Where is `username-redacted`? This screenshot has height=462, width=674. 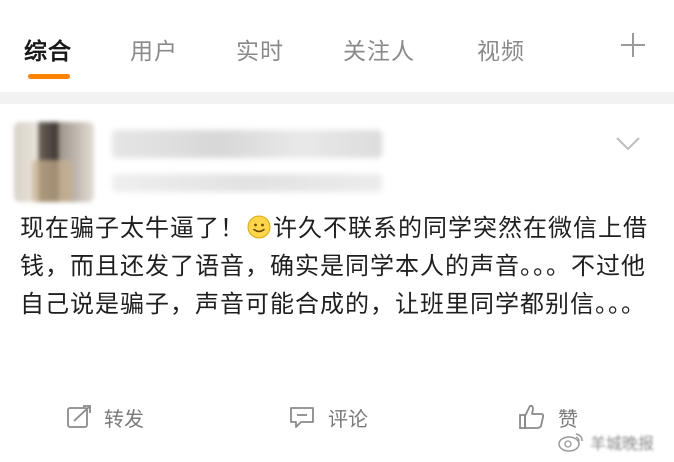 username-redacted is located at coordinates (247, 144).